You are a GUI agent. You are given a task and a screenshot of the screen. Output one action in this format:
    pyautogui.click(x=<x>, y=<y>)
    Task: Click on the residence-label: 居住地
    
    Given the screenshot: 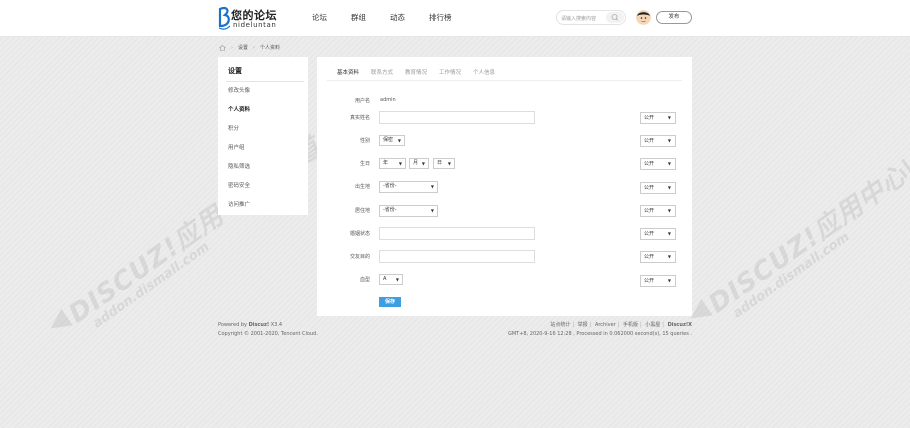 What is the action you would take?
    pyautogui.click(x=362, y=211)
    